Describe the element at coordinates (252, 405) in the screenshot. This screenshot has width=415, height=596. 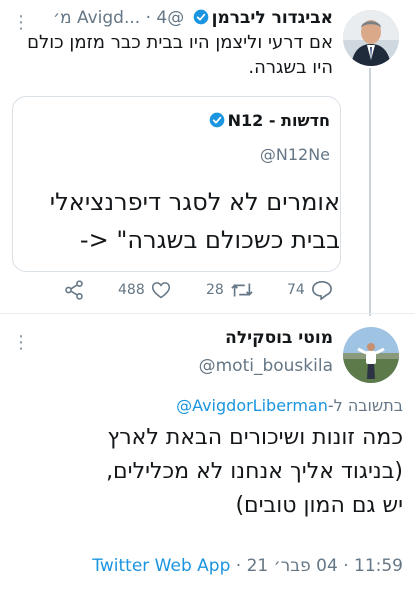
I see `reply-mention-link: @AvigdorLiberman` at that location.